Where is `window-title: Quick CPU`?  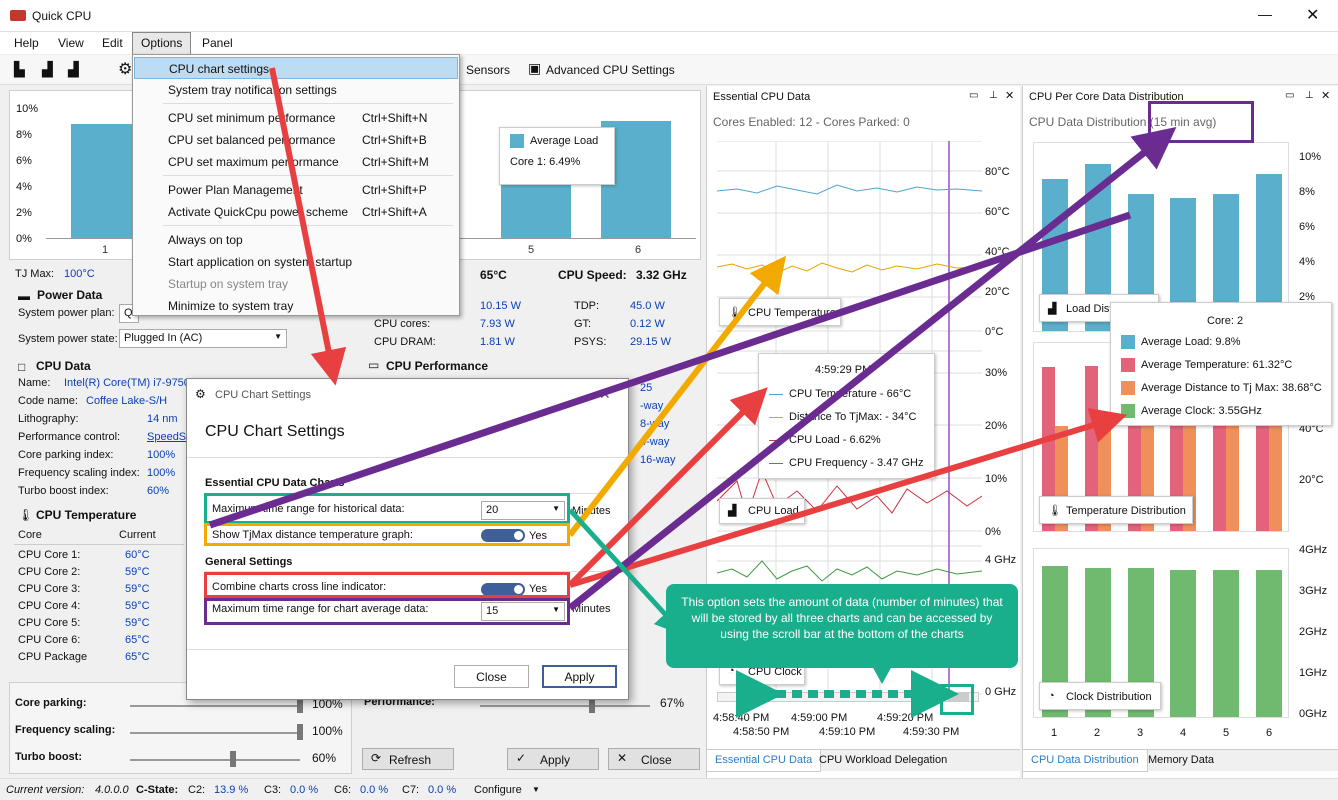 window-title: Quick CPU is located at coordinates (62, 16).